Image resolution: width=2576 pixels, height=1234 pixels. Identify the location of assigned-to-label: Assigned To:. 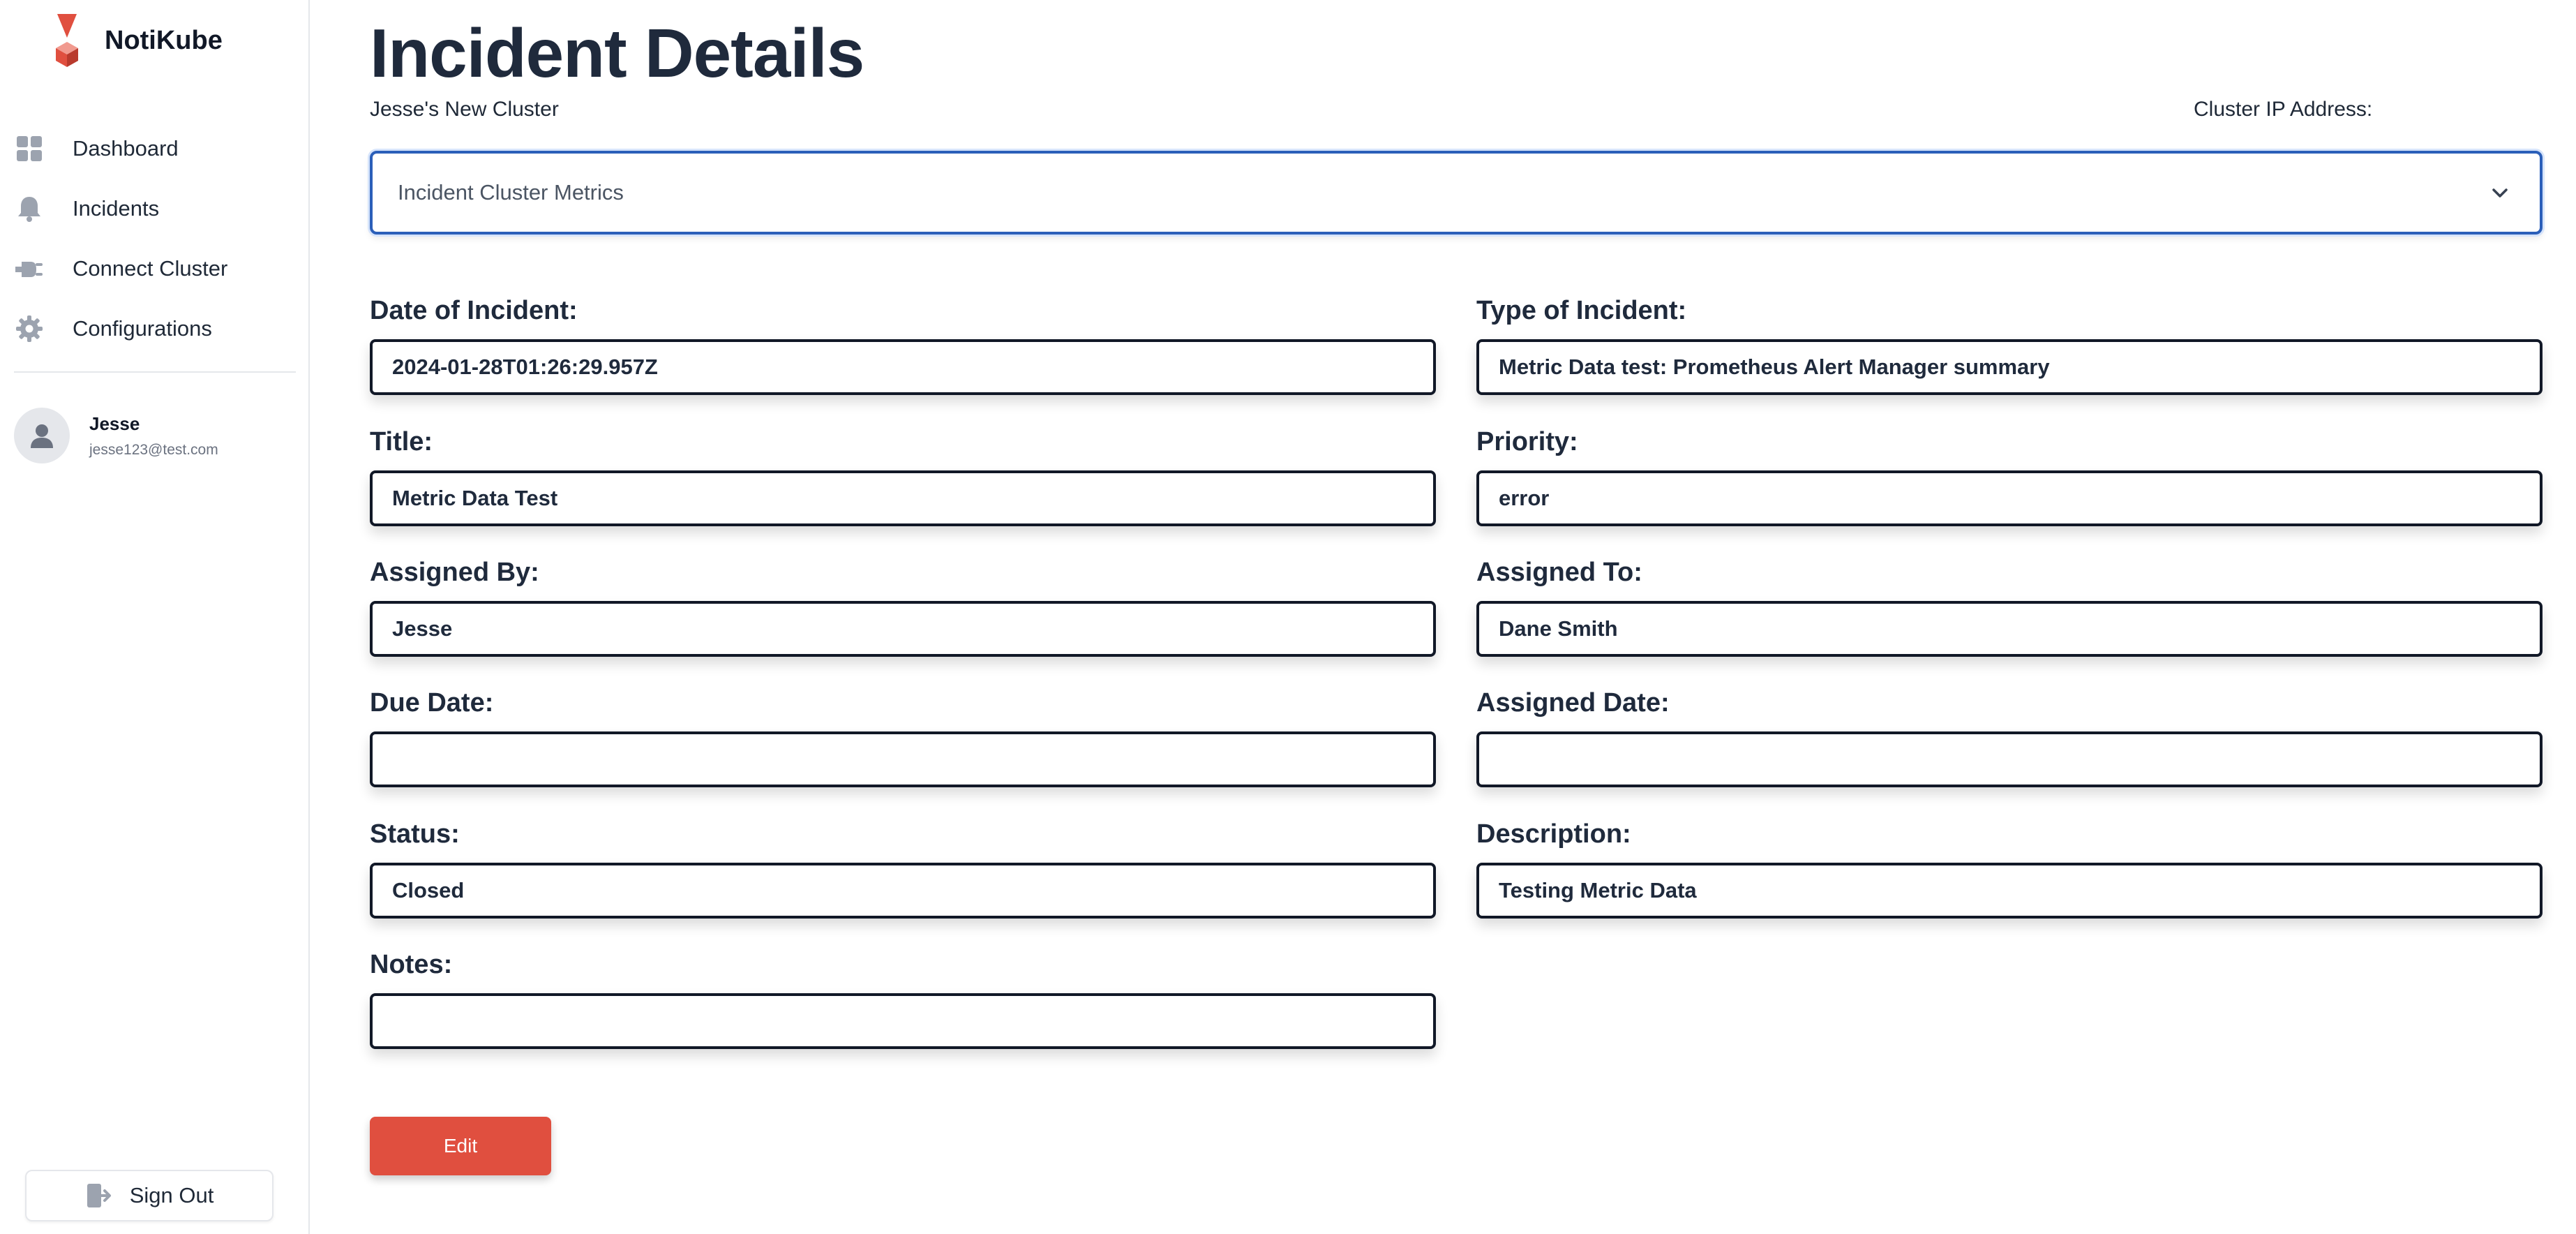
(1559, 572).